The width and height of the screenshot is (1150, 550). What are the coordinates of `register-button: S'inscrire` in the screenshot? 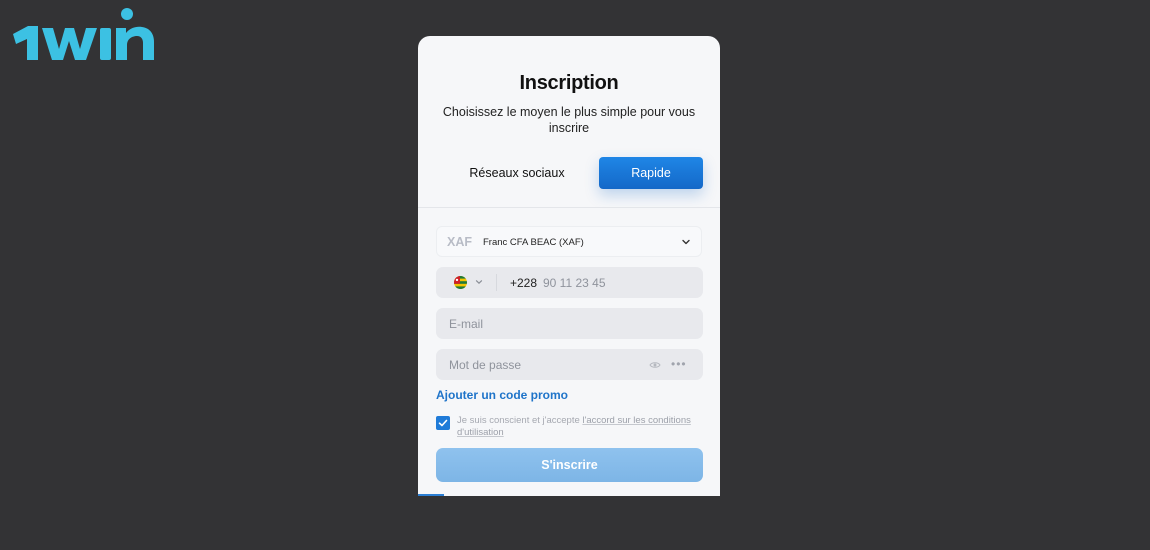 It's located at (569, 465).